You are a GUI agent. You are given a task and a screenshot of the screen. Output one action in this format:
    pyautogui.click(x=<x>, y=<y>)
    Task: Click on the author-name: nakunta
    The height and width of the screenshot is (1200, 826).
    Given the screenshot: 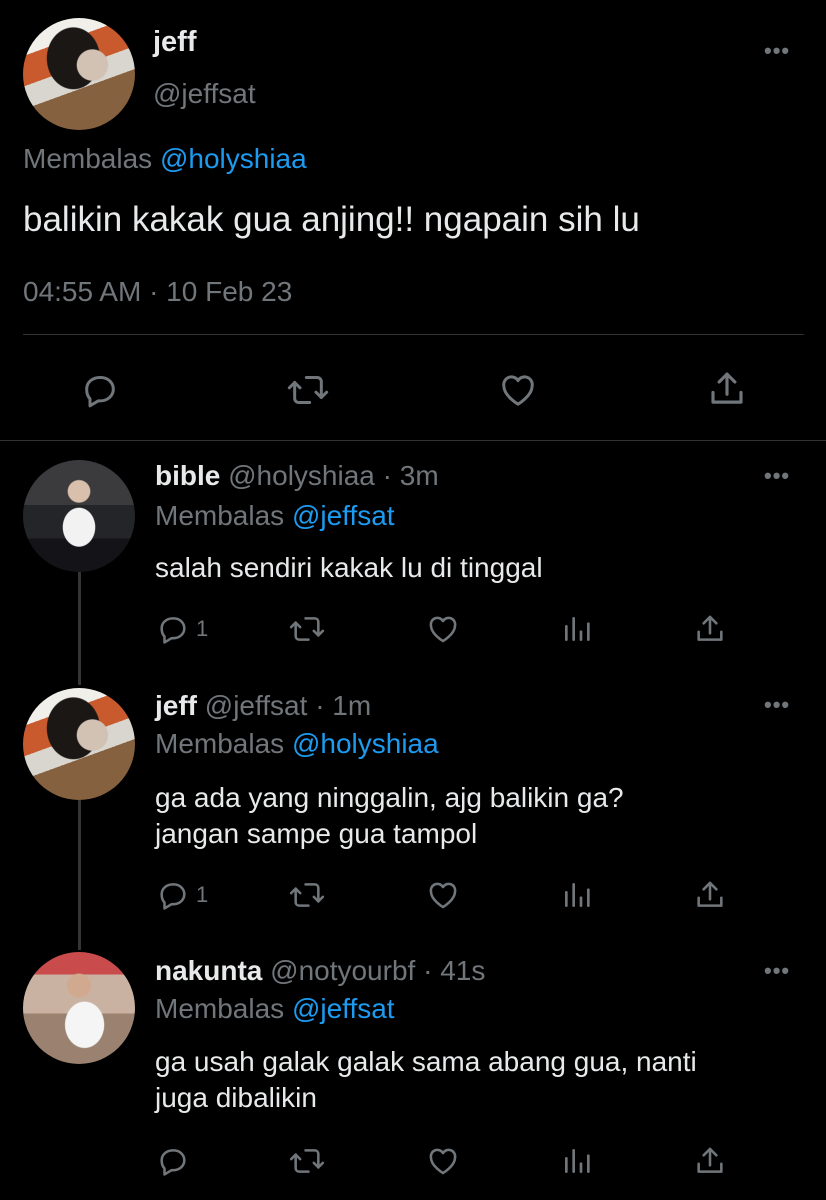 What is the action you would take?
    pyautogui.click(x=208, y=970)
    